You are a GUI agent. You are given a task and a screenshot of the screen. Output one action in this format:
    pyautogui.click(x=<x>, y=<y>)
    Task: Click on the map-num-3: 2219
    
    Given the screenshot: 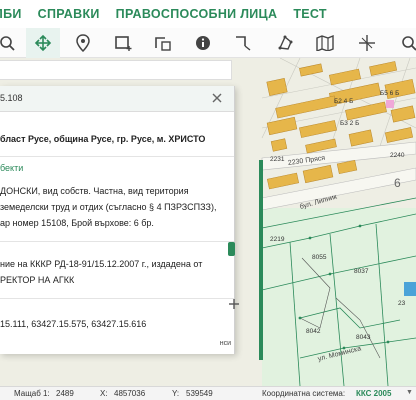 What is the action you would take?
    pyautogui.click(x=277, y=239)
    